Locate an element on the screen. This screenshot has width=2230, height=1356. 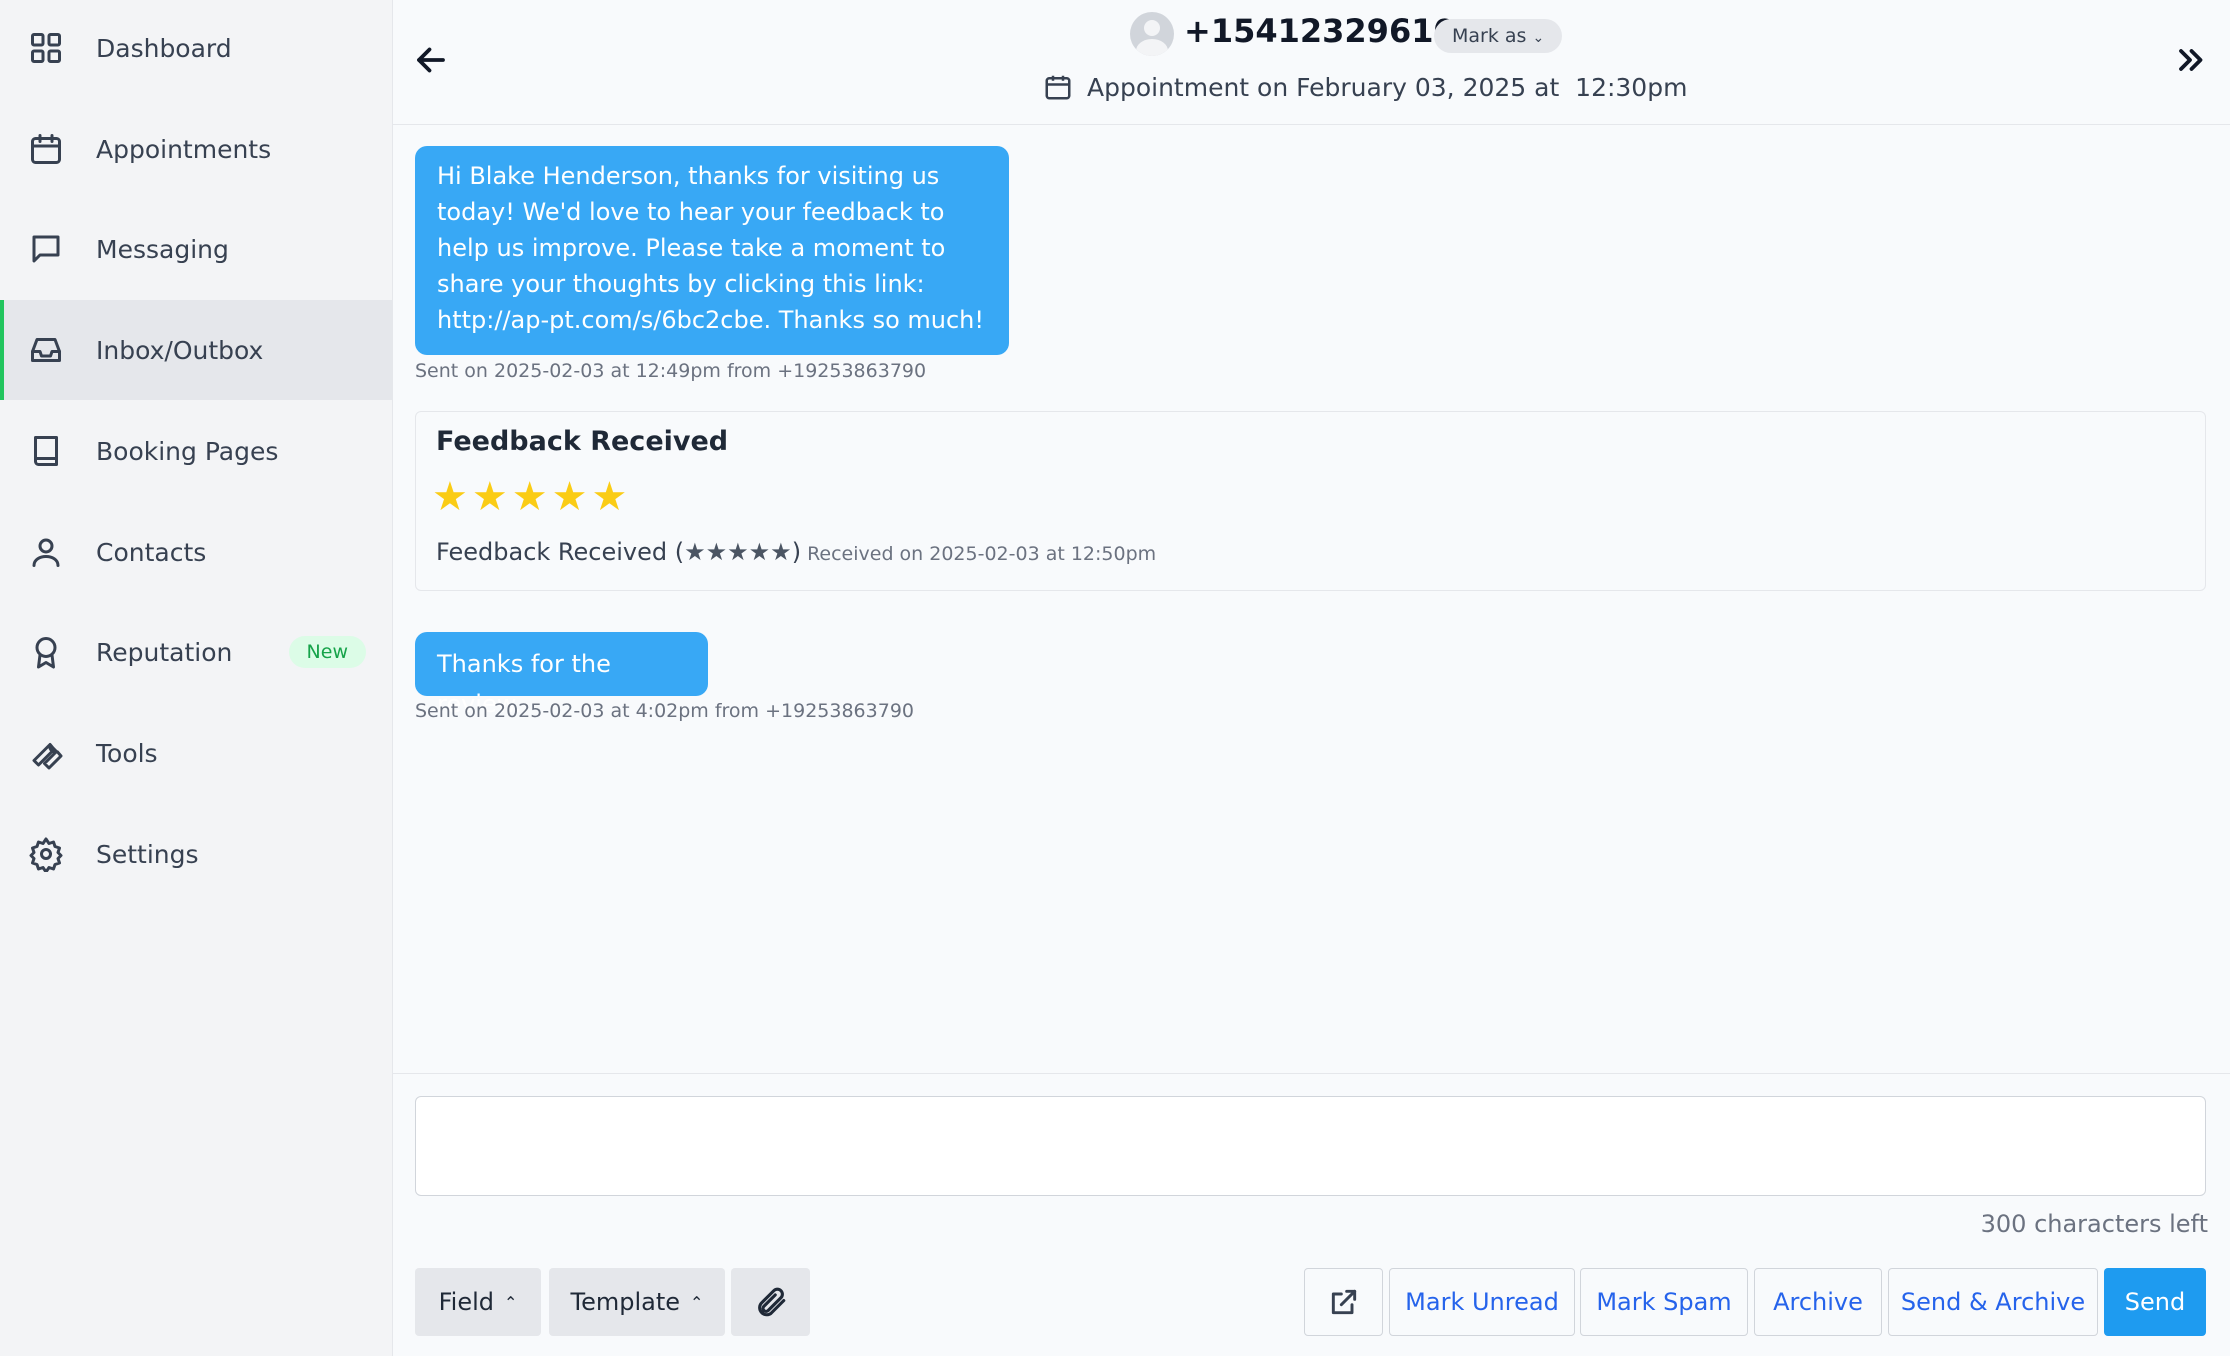
inbox-icon is located at coordinates (46, 350).